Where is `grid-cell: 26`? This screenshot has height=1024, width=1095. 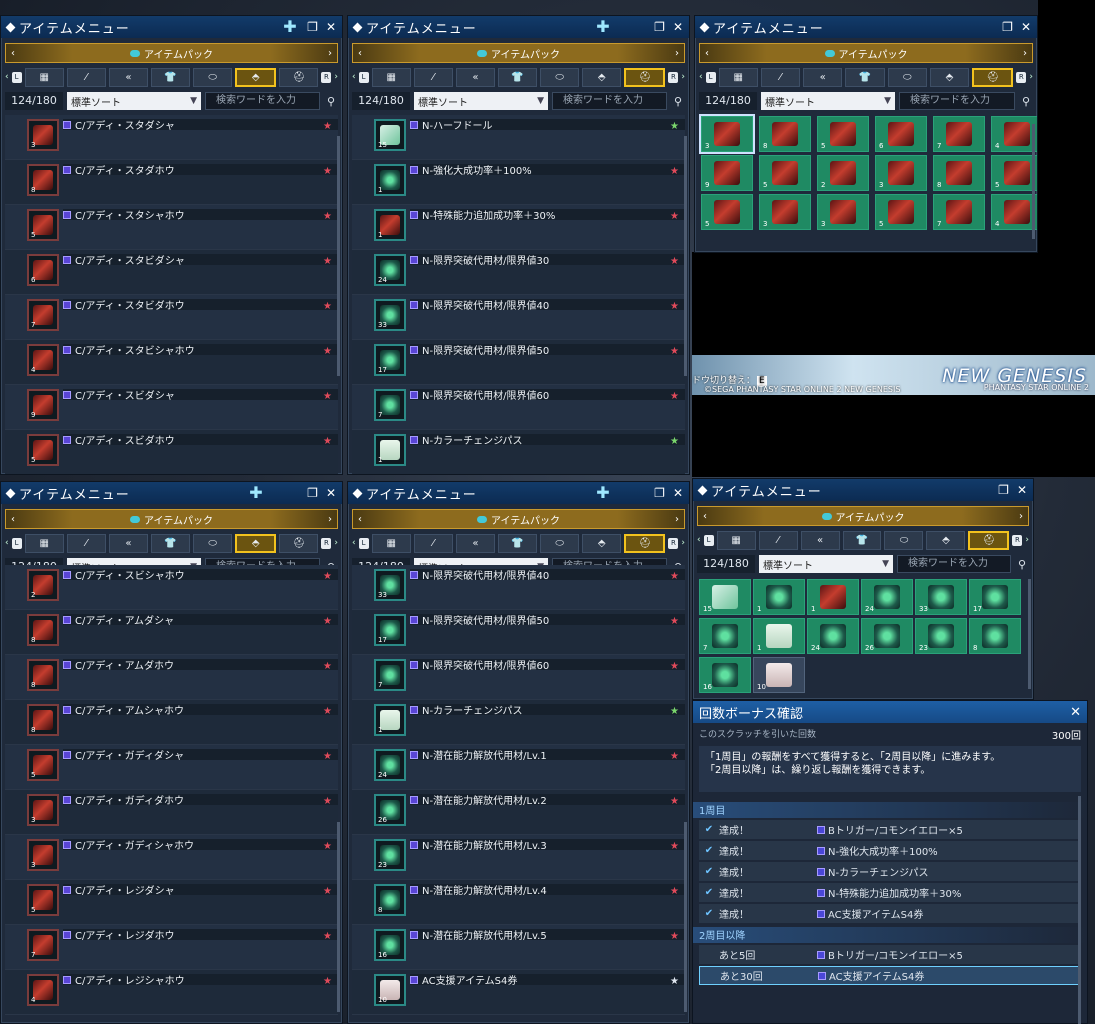
grid-cell: 26 is located at coordinates (887, 636).